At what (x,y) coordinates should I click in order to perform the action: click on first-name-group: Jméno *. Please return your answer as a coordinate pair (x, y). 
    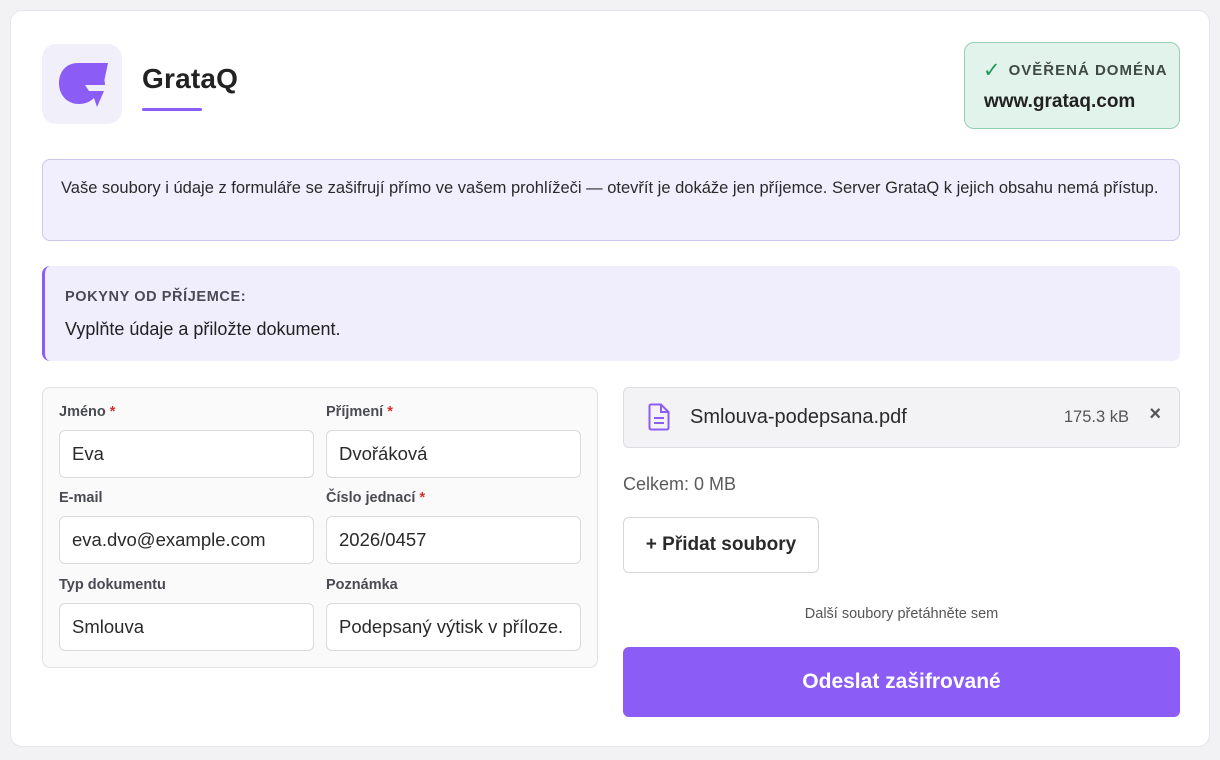
    Looking at the image, I should click on (186, 441).